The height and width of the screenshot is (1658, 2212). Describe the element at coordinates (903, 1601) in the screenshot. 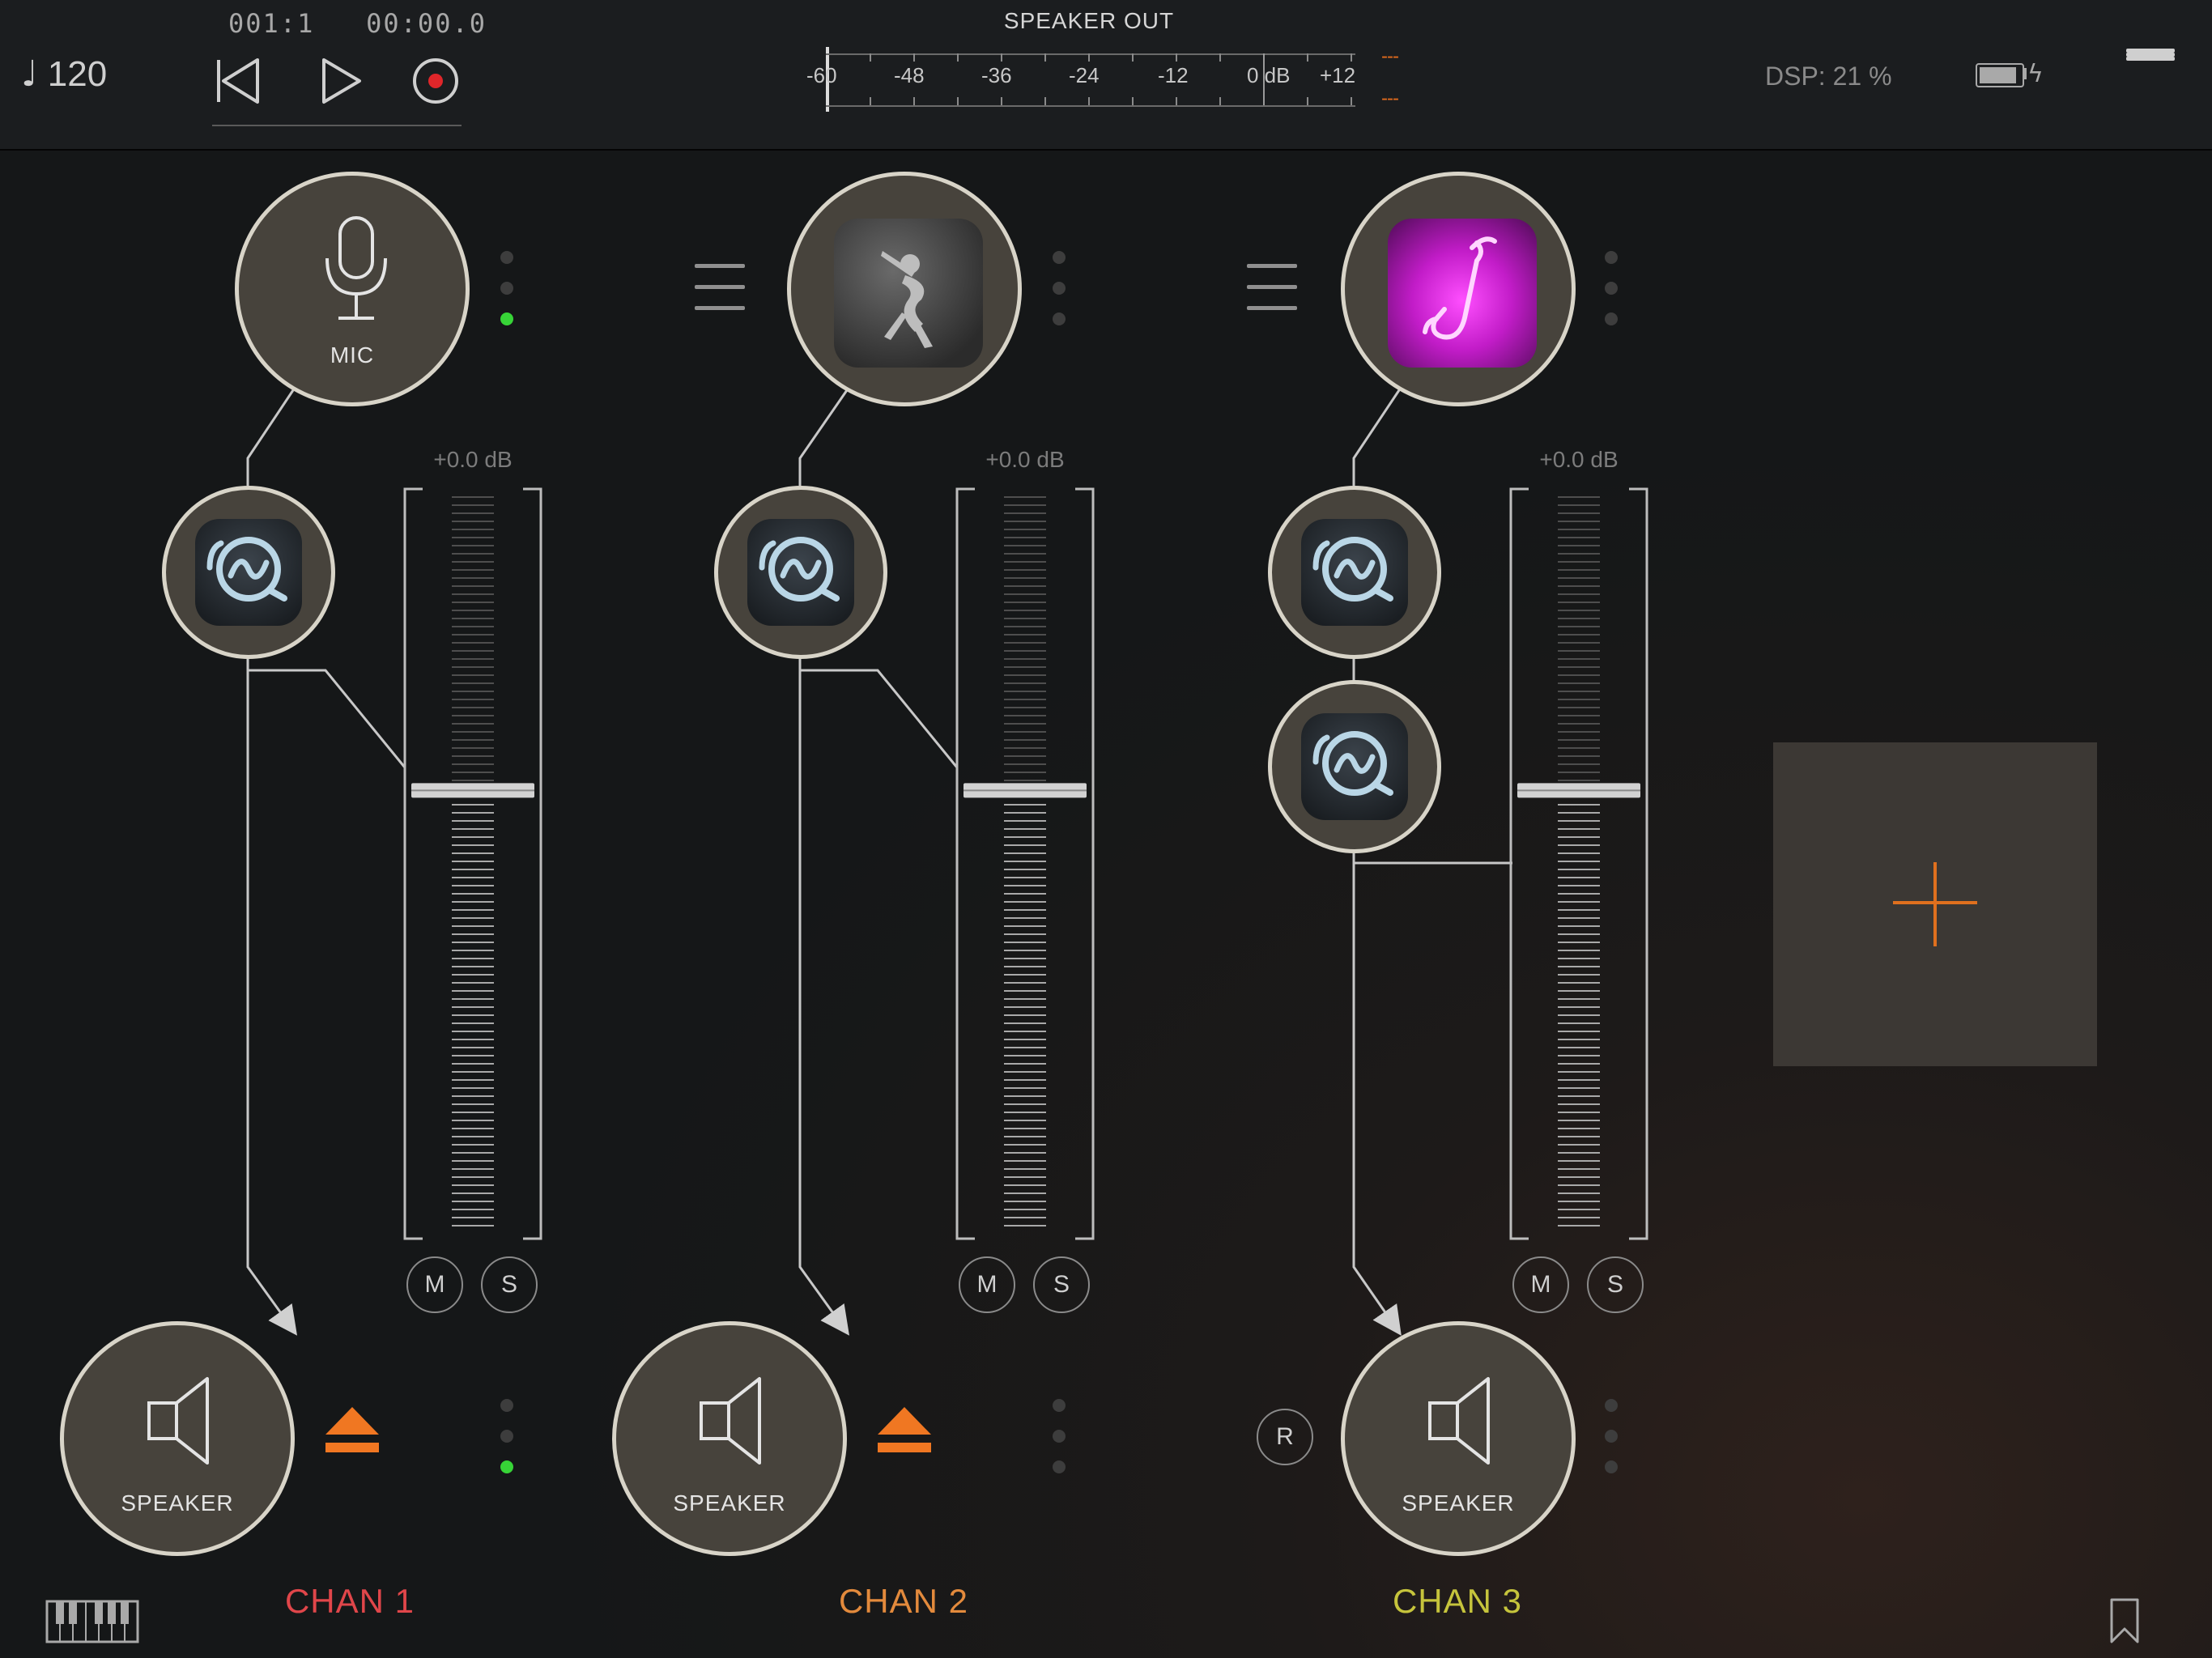

I see `channel-name: CHAN 2` at that location.